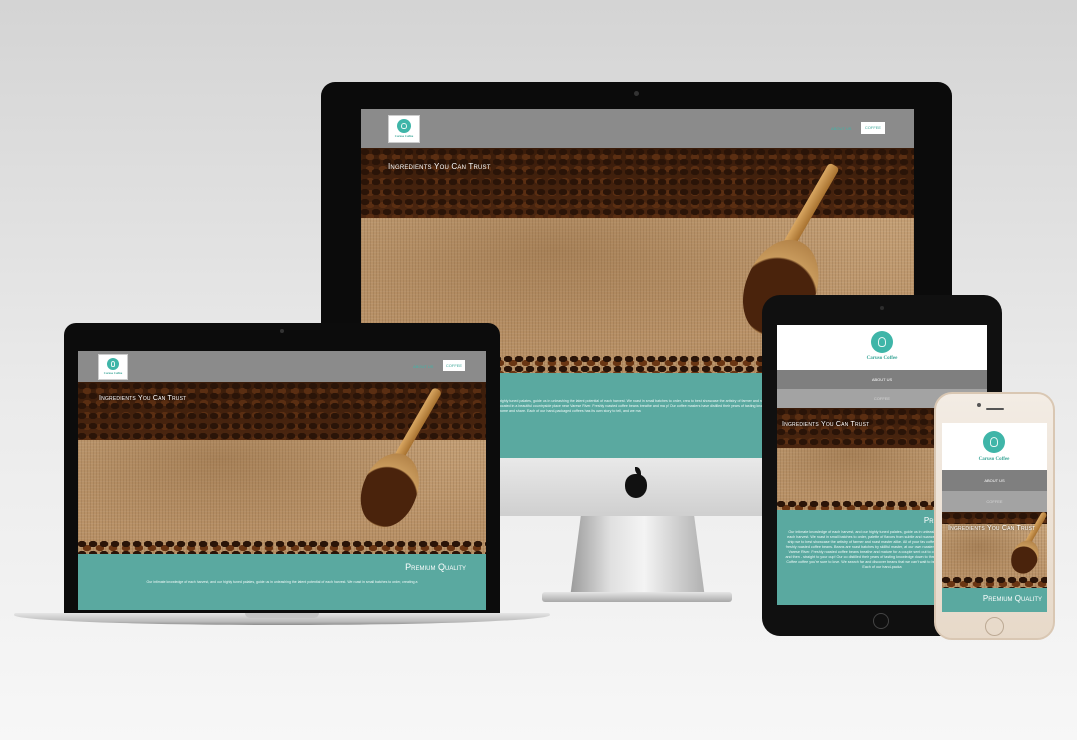 The height and width of the screenshot is (740, 1077). Describe the element at coordinates (637, 557) in the screenshot. I see `imac-stand` at that location.